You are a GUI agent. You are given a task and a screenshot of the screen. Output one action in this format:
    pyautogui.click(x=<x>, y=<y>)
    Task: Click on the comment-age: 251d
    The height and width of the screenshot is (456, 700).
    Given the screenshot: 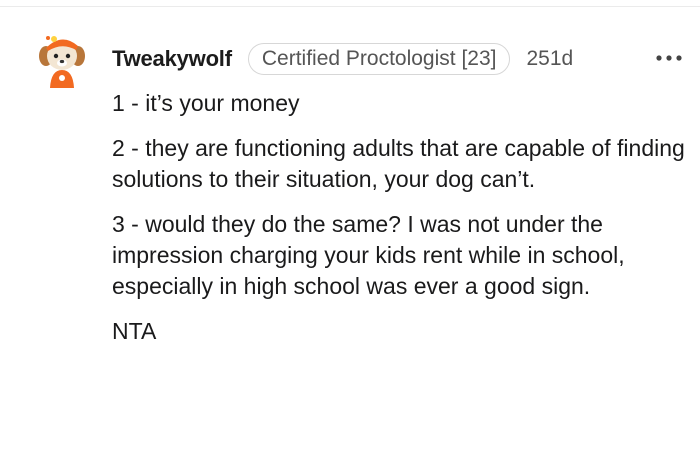 What is the action you would take?
    pyautogui.click(x=550, y=58)
    